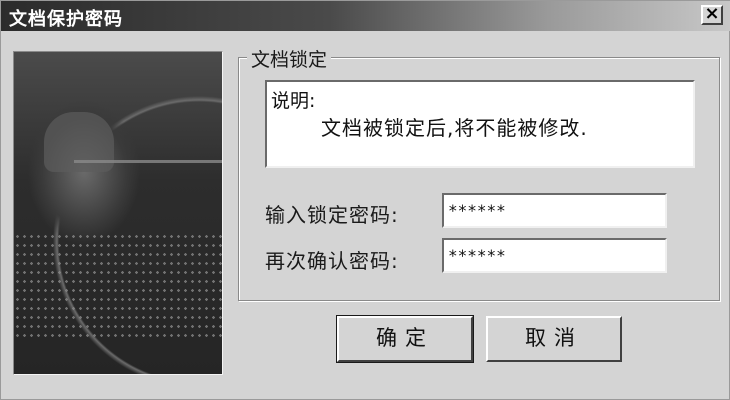 This screenshot has width=730, height=400. I want to click on confirm-password-input, so click(554, 255).